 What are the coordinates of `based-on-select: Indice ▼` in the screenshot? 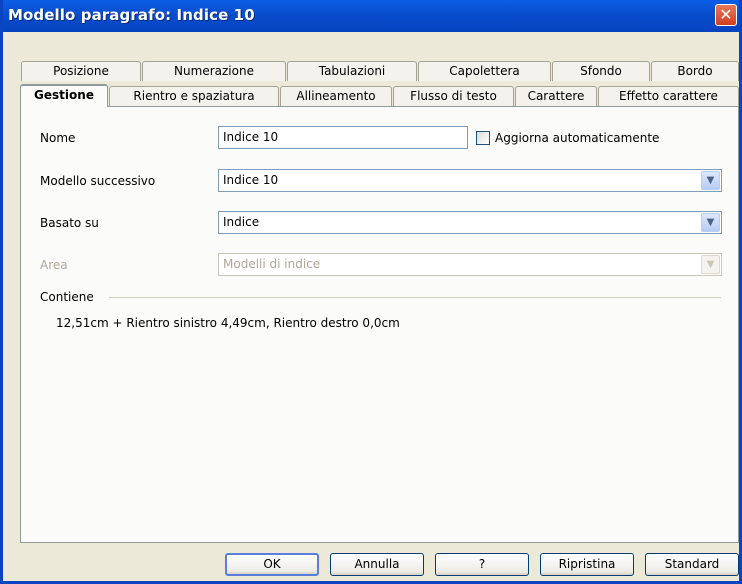 It's located at (470, 222).